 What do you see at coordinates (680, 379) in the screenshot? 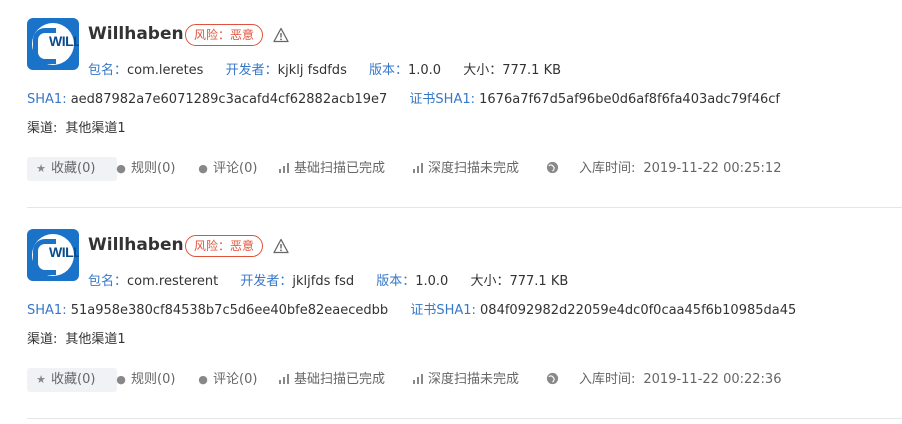
I see `ingest-time: 入库时间: 2019-11-22 00:22:36` at bounding box center [680, 379].